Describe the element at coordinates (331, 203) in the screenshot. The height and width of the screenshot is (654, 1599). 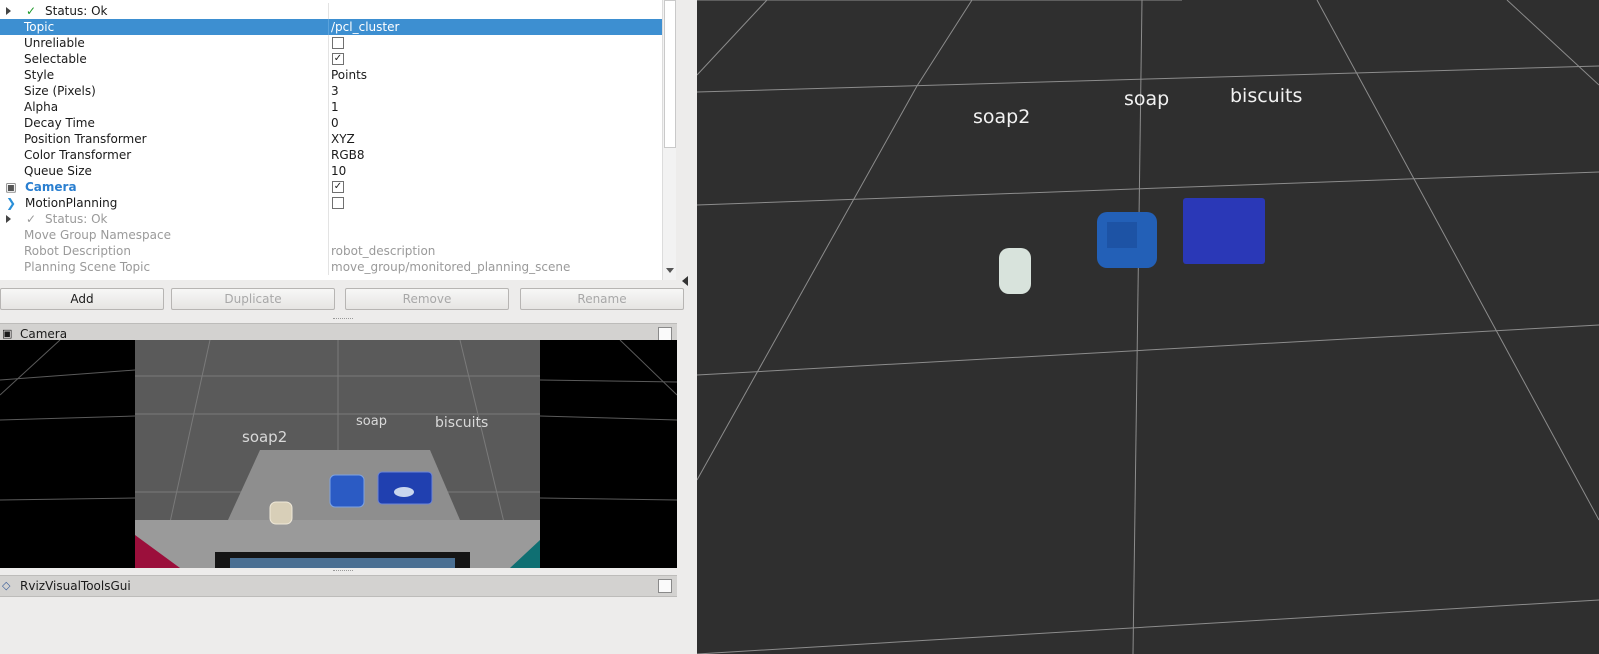
I see `tree-row-motion-planning: ❯ MotionPlanning` at that location.